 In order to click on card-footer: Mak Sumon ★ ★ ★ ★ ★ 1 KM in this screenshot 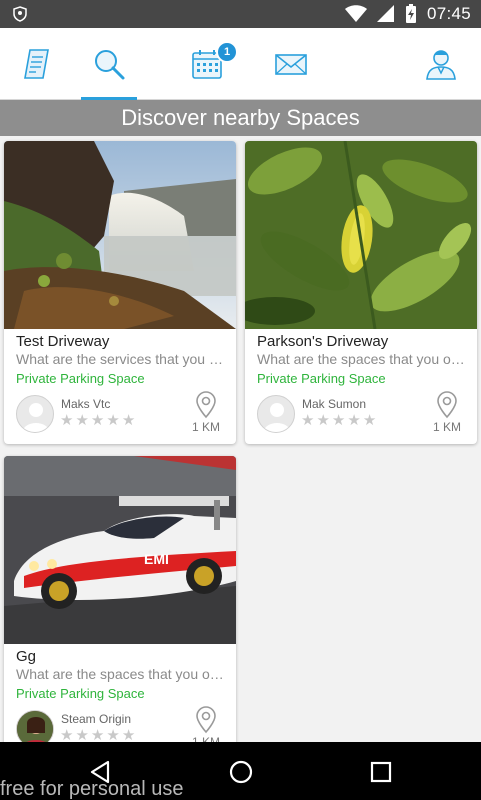, I will do `click(361, 416)`.